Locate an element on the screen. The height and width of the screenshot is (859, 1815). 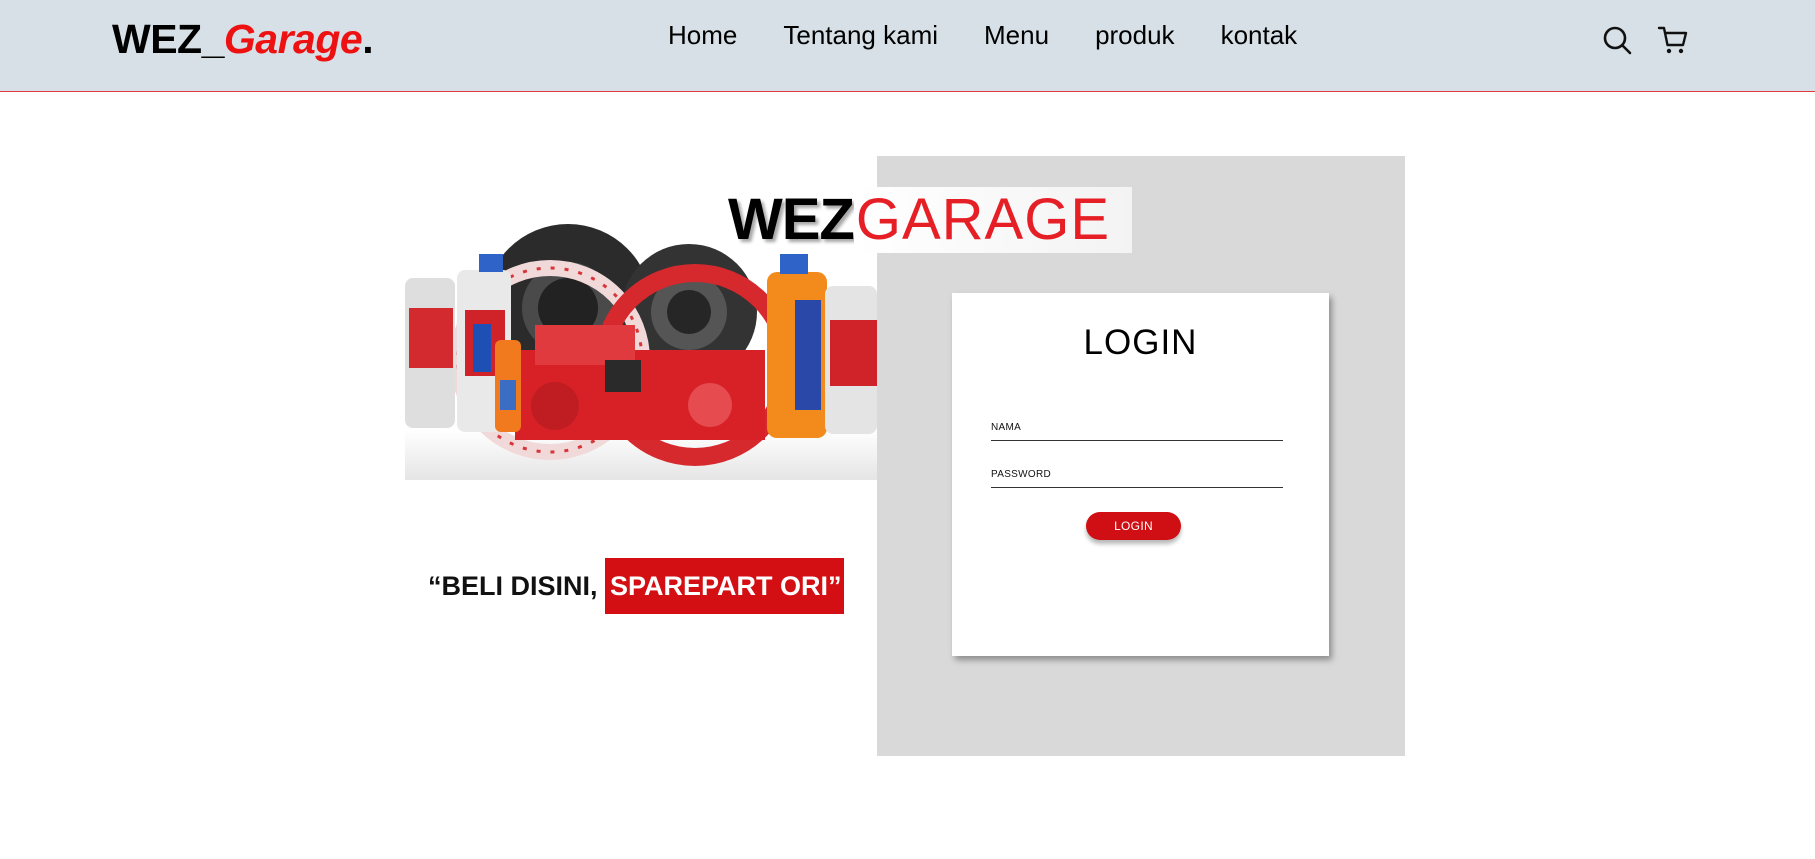
password-field is located at coordinates (1137, 475).